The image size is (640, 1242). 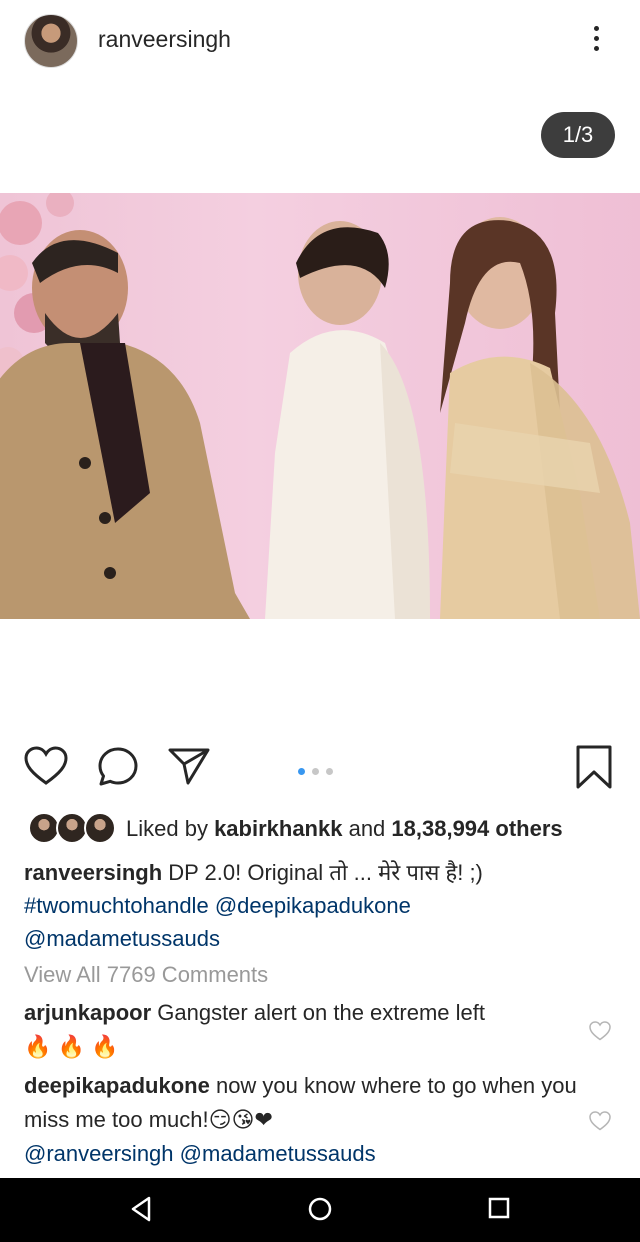 I want to click on profile-avatar, so click(x=51, y=41).